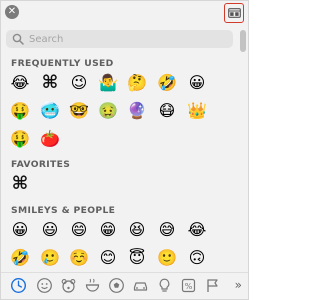 This screenshot has height=300, width=320. What do you see at coordinates (243, 41) in the screenshot?
I see `scrollbar-thumb` at bounding box center [243, 41].